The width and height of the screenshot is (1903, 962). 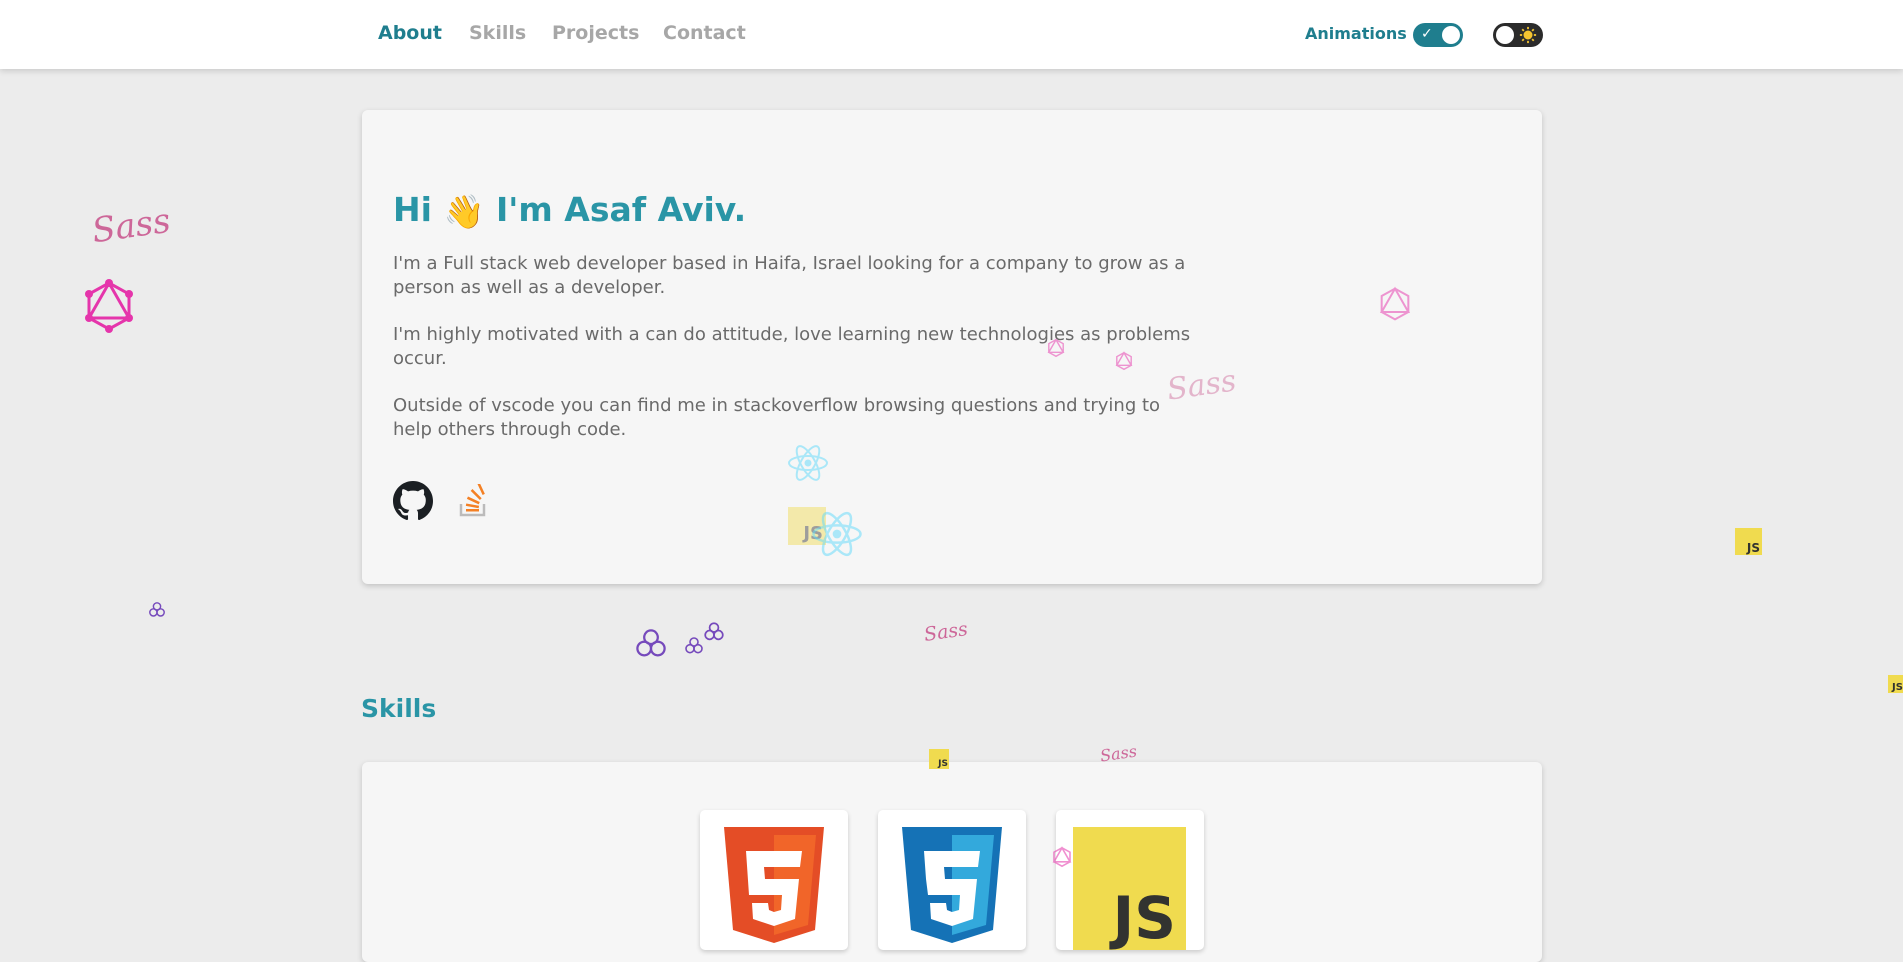 I want to click on greeting-heading: Hi 👋 I'm Asaf Aviv., so click(x=569, y=211).